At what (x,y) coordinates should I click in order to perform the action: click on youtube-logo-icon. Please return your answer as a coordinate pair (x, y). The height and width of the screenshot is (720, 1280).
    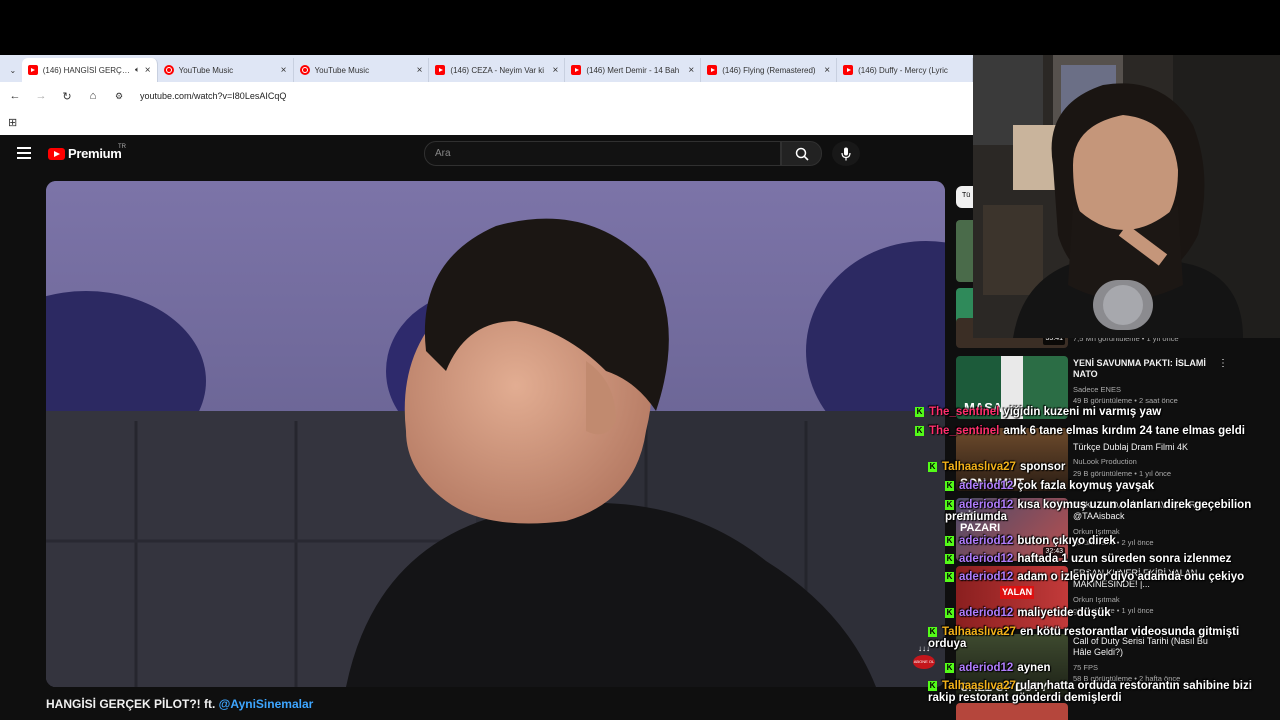
    Looking at the image, I should click on (56, 153).